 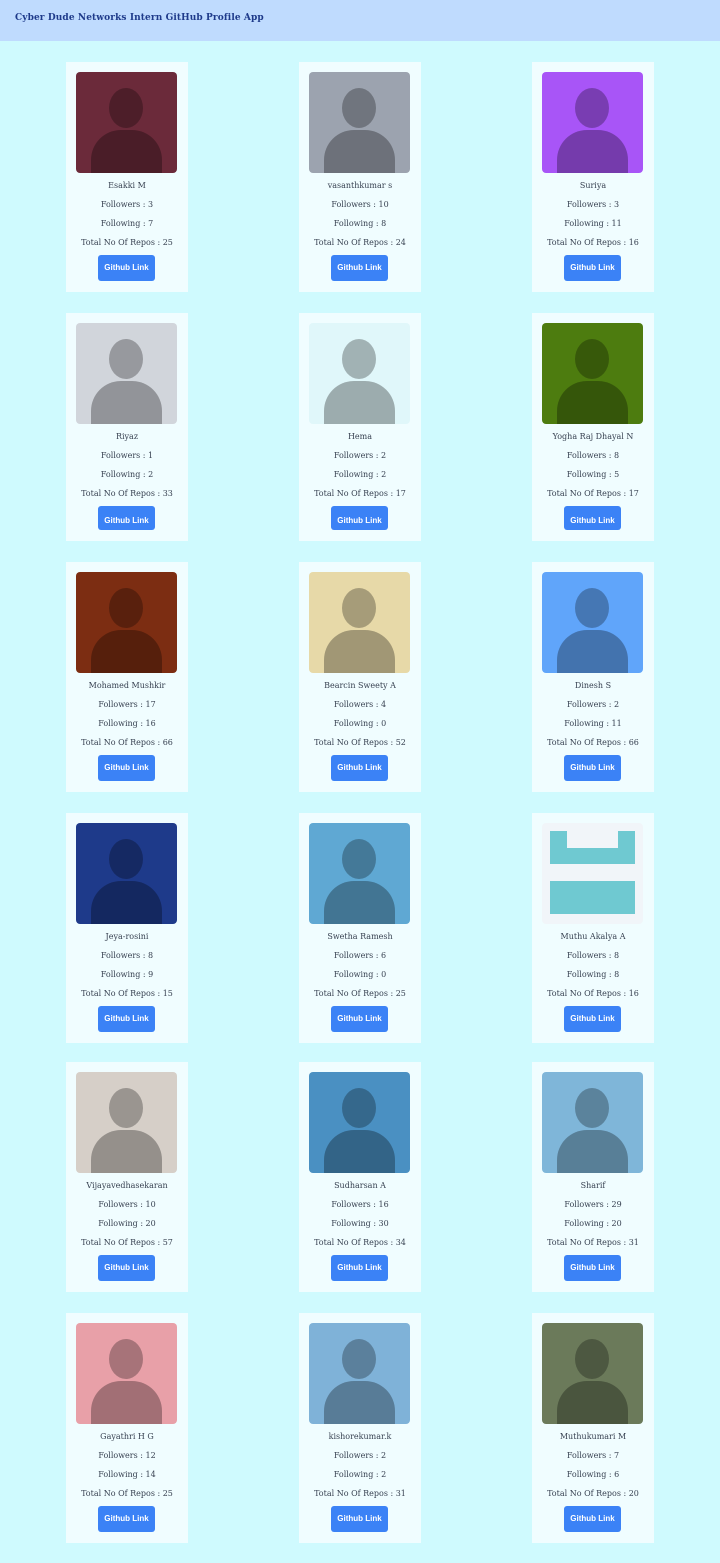 What do you see at coordinates (593, 1223) in the screenshot?
I see `following-count: Following : 20` at bounding box center [593, 1223].